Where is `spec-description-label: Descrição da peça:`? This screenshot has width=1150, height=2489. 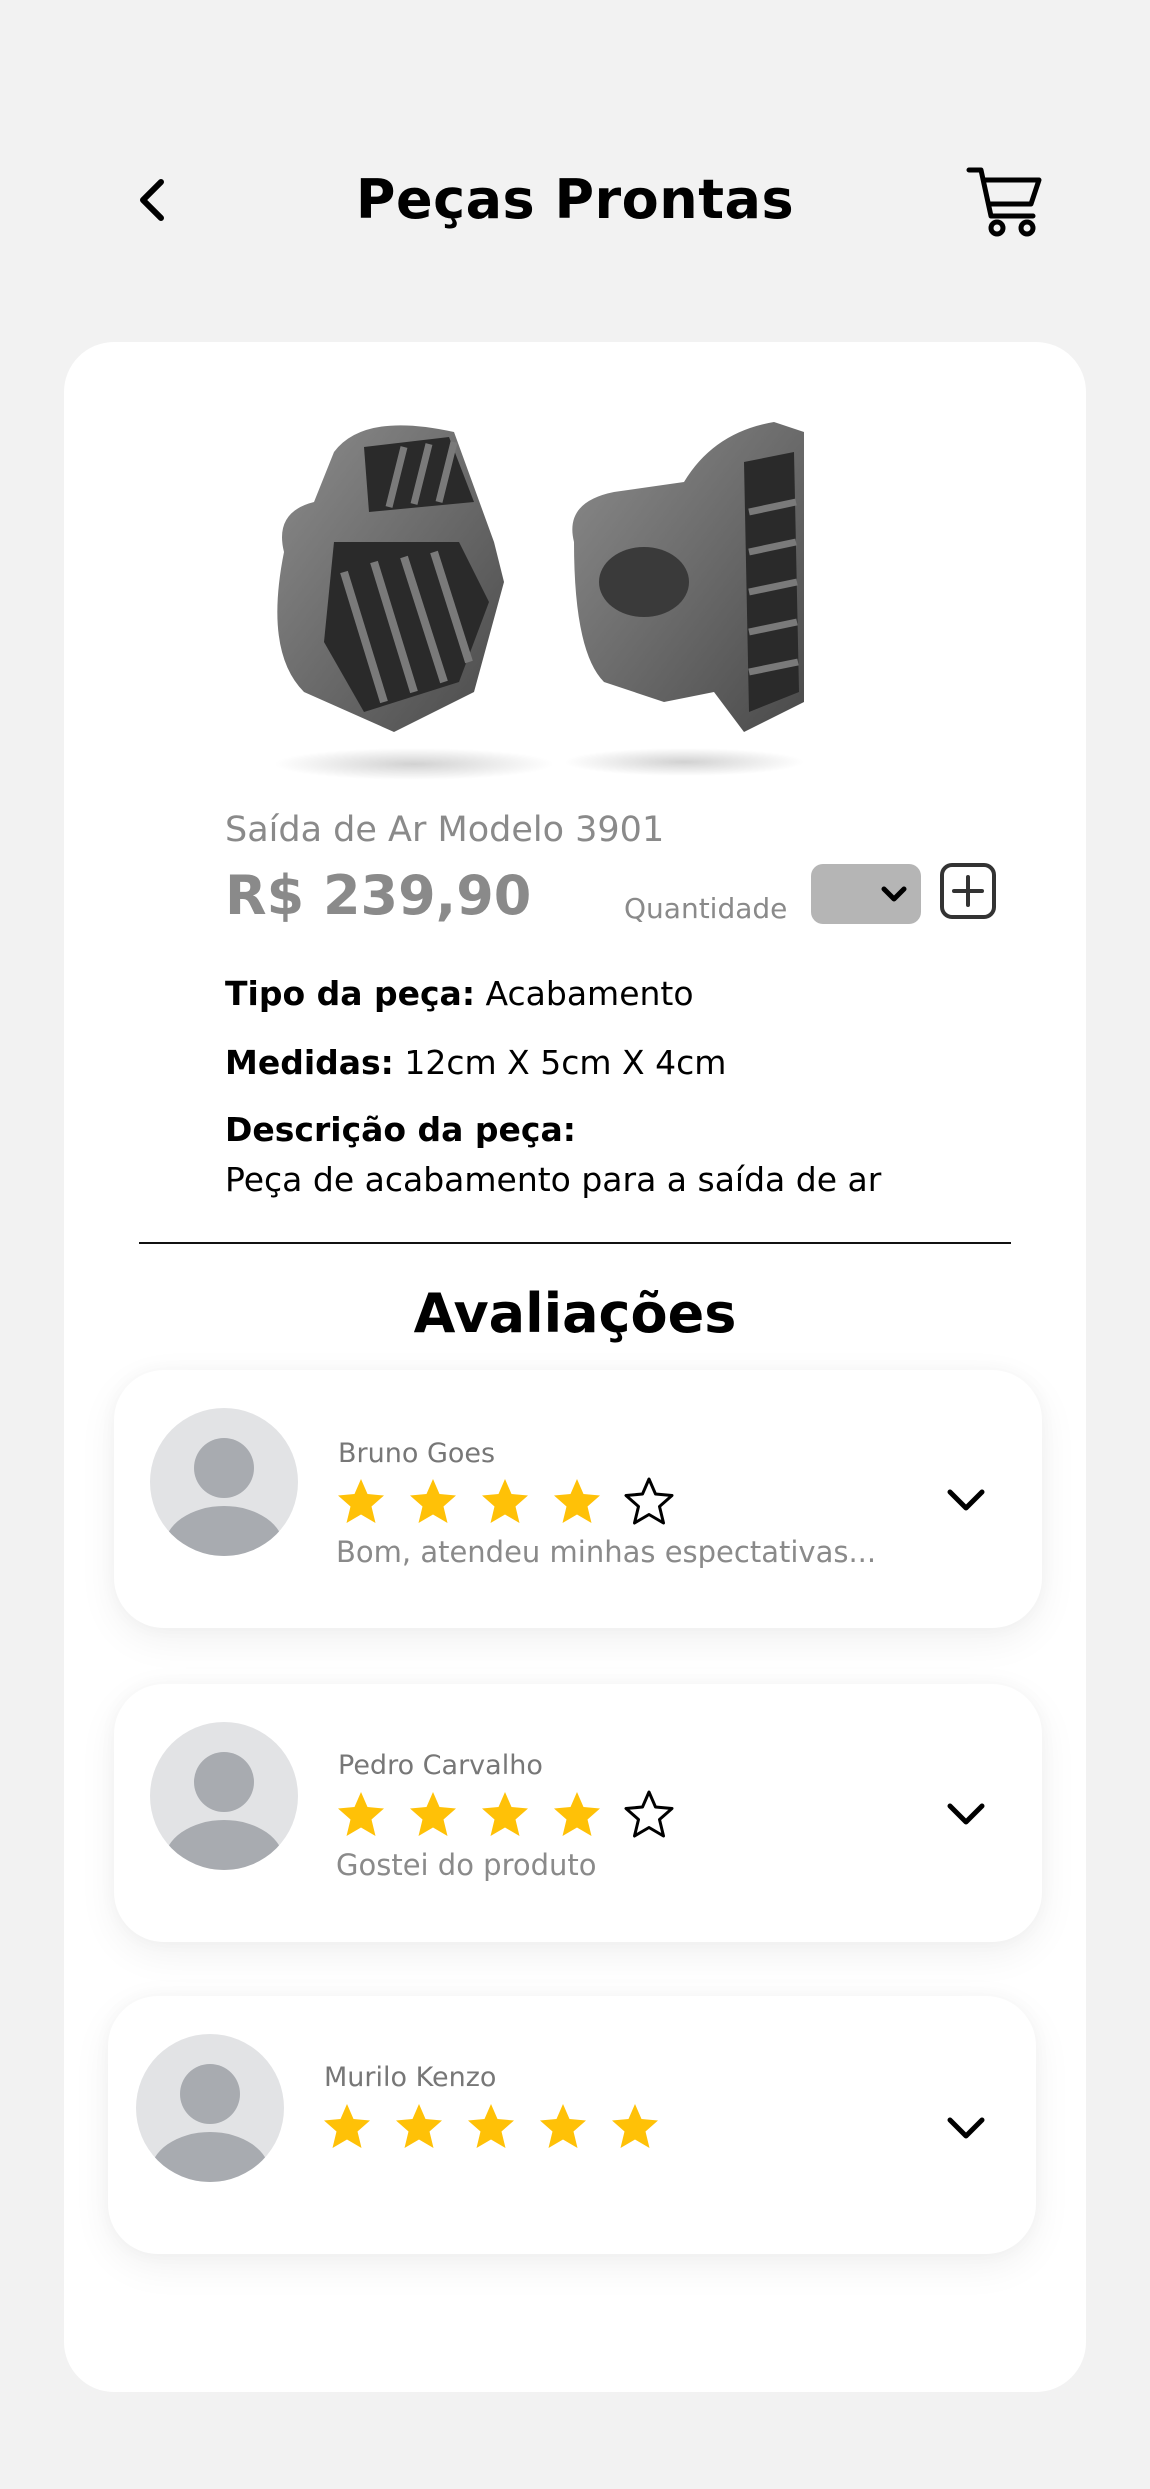
spec-description-label: Descrição da peça: is located at coordinates (400, 1129).